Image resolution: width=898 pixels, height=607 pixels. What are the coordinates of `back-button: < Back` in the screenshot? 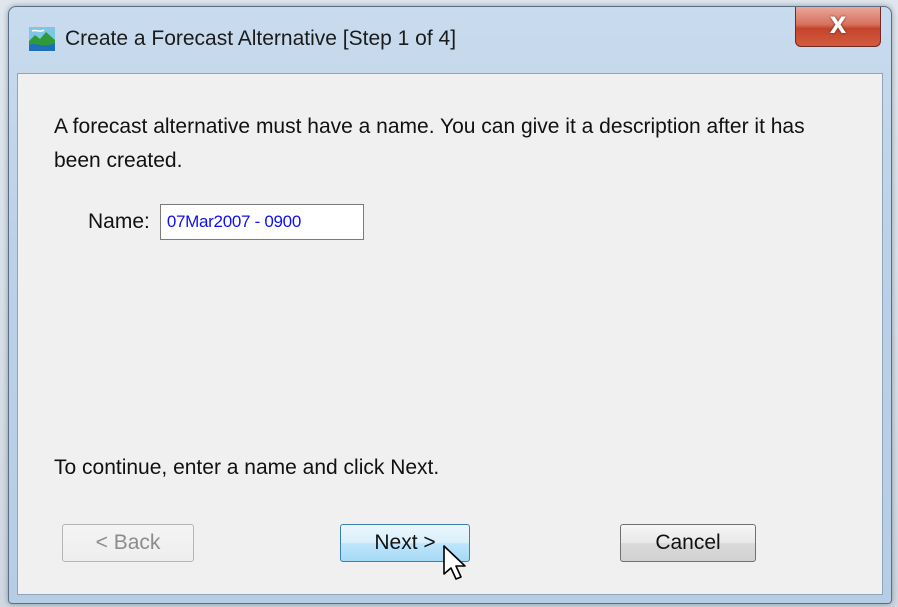 It's located at (128, 543).